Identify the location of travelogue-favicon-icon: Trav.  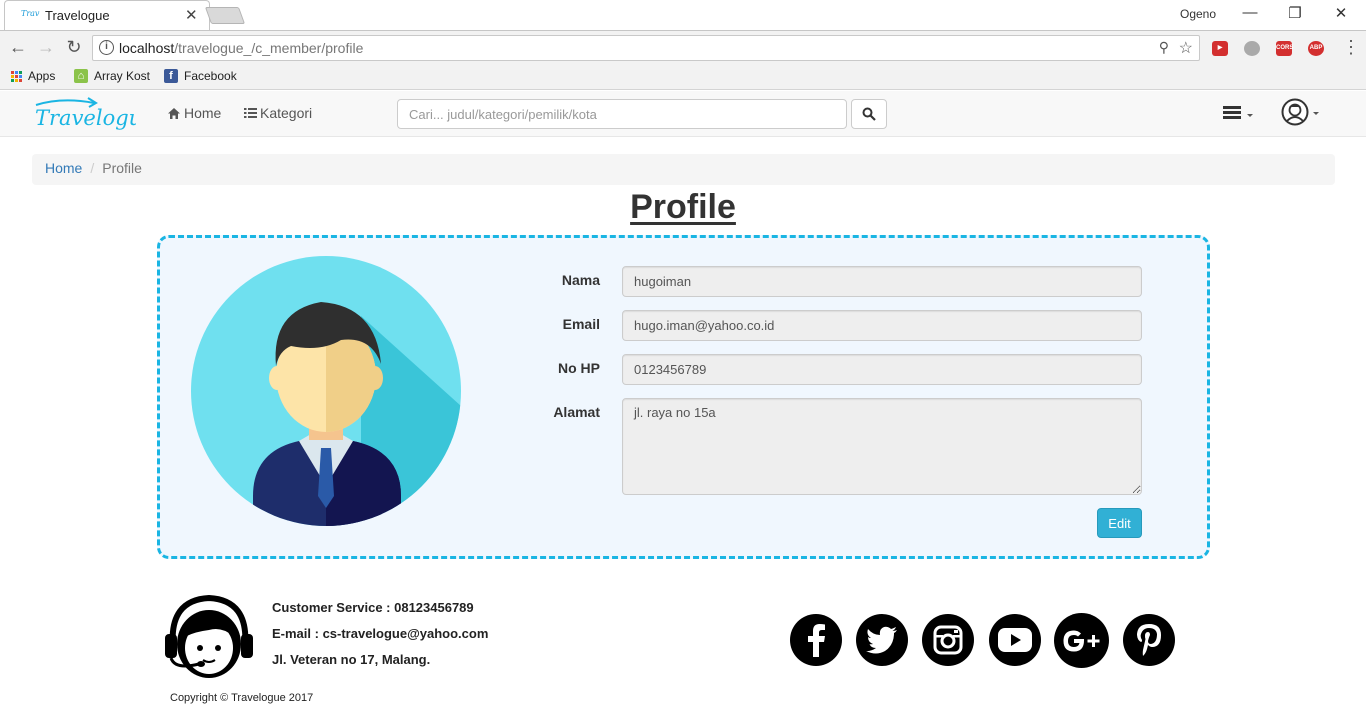
(30, 13).